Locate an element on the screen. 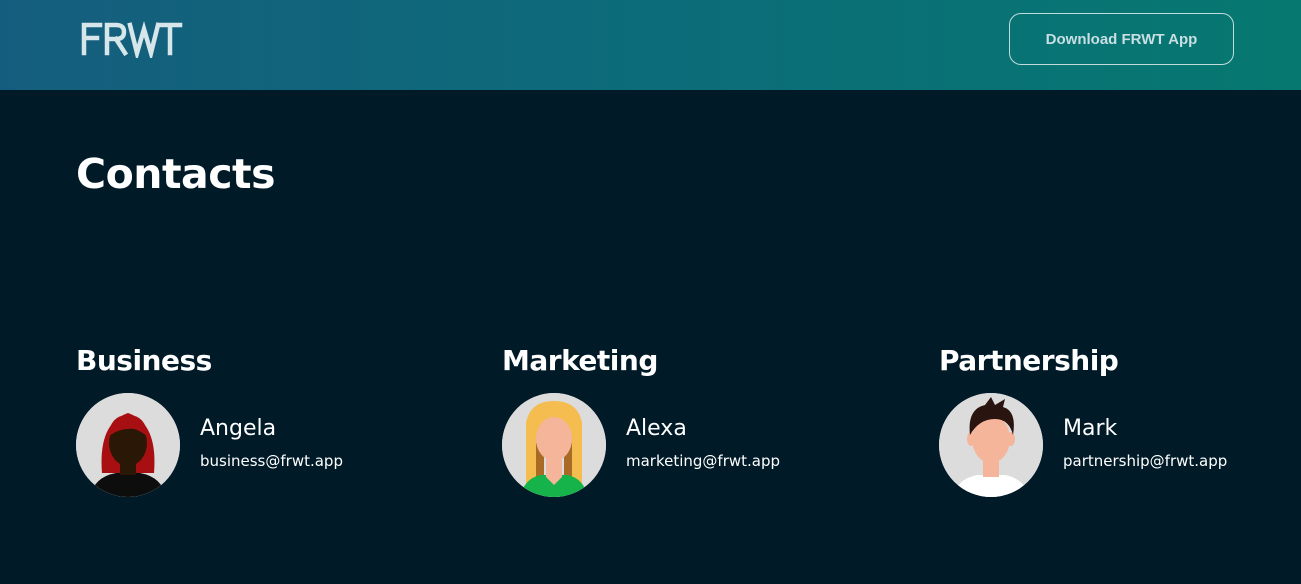 The image size is (1301, 584). contact-name: Mark is located at coordinates (1090, 428).